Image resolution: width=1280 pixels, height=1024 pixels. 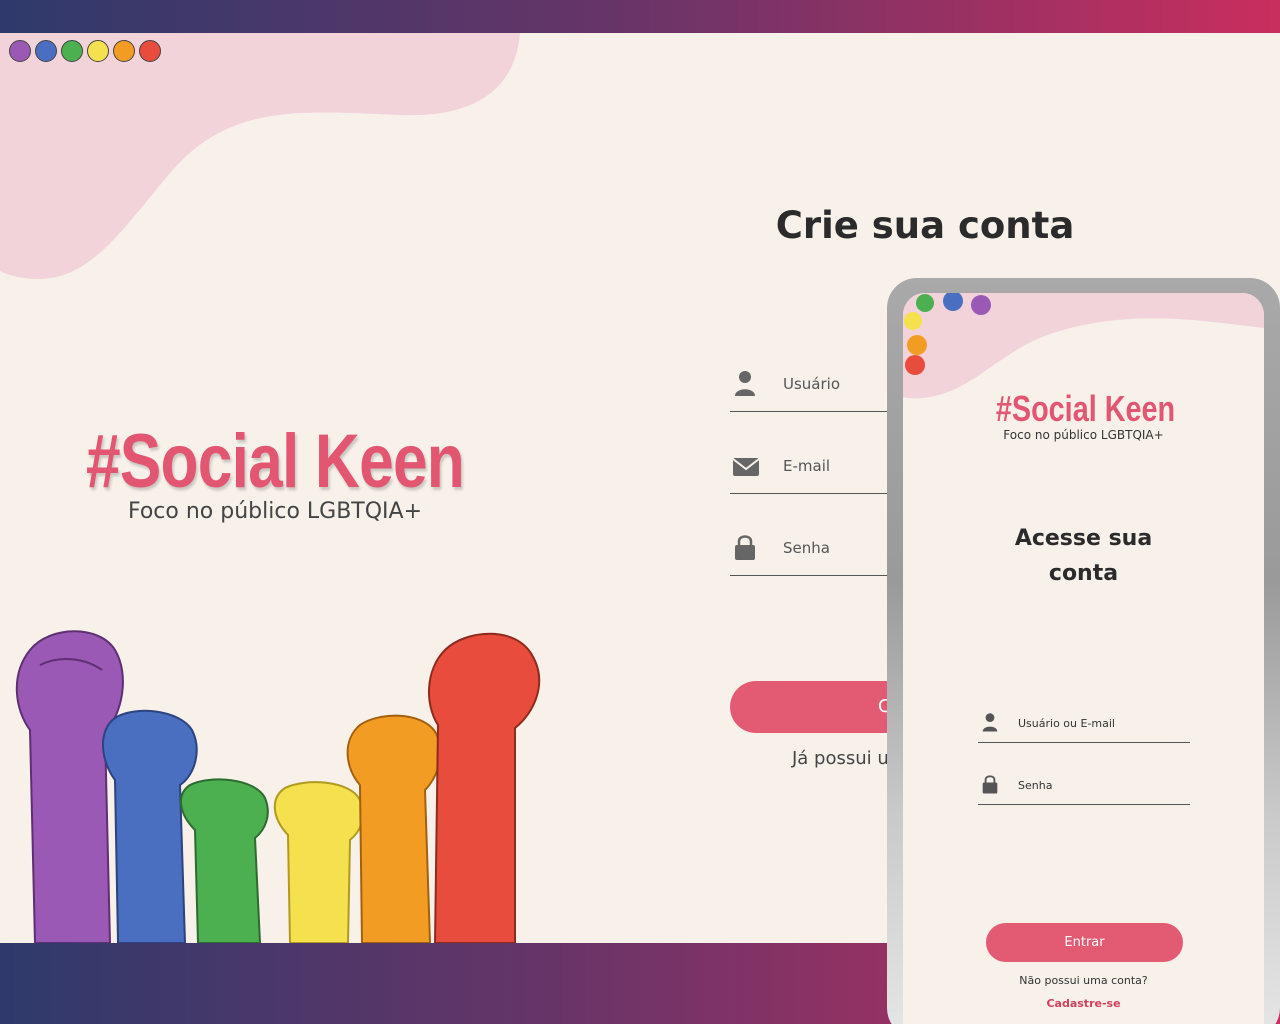 What do you see at coordinates (947, 334) in the screenshot?
I see `phone-rainbow-fists-icon` at bounding box center [947, 334].